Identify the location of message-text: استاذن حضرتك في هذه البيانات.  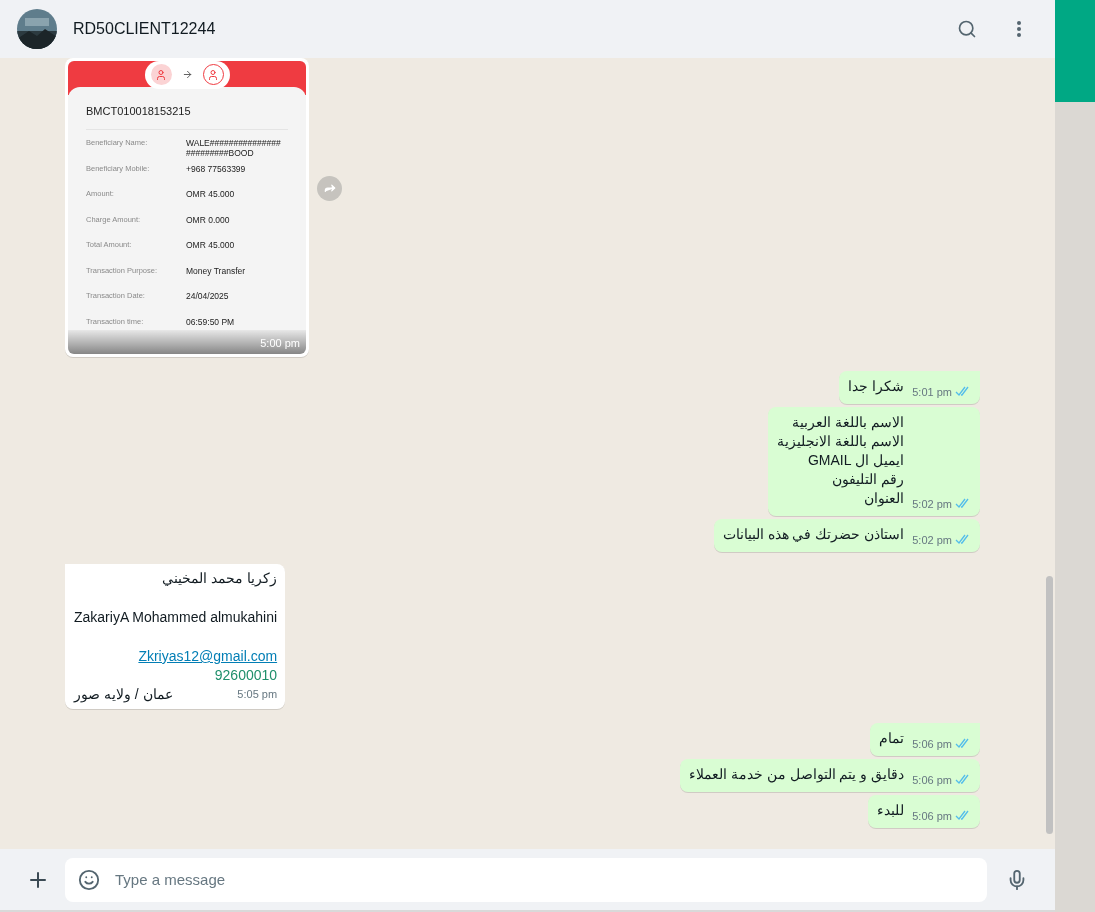
(813, 535).